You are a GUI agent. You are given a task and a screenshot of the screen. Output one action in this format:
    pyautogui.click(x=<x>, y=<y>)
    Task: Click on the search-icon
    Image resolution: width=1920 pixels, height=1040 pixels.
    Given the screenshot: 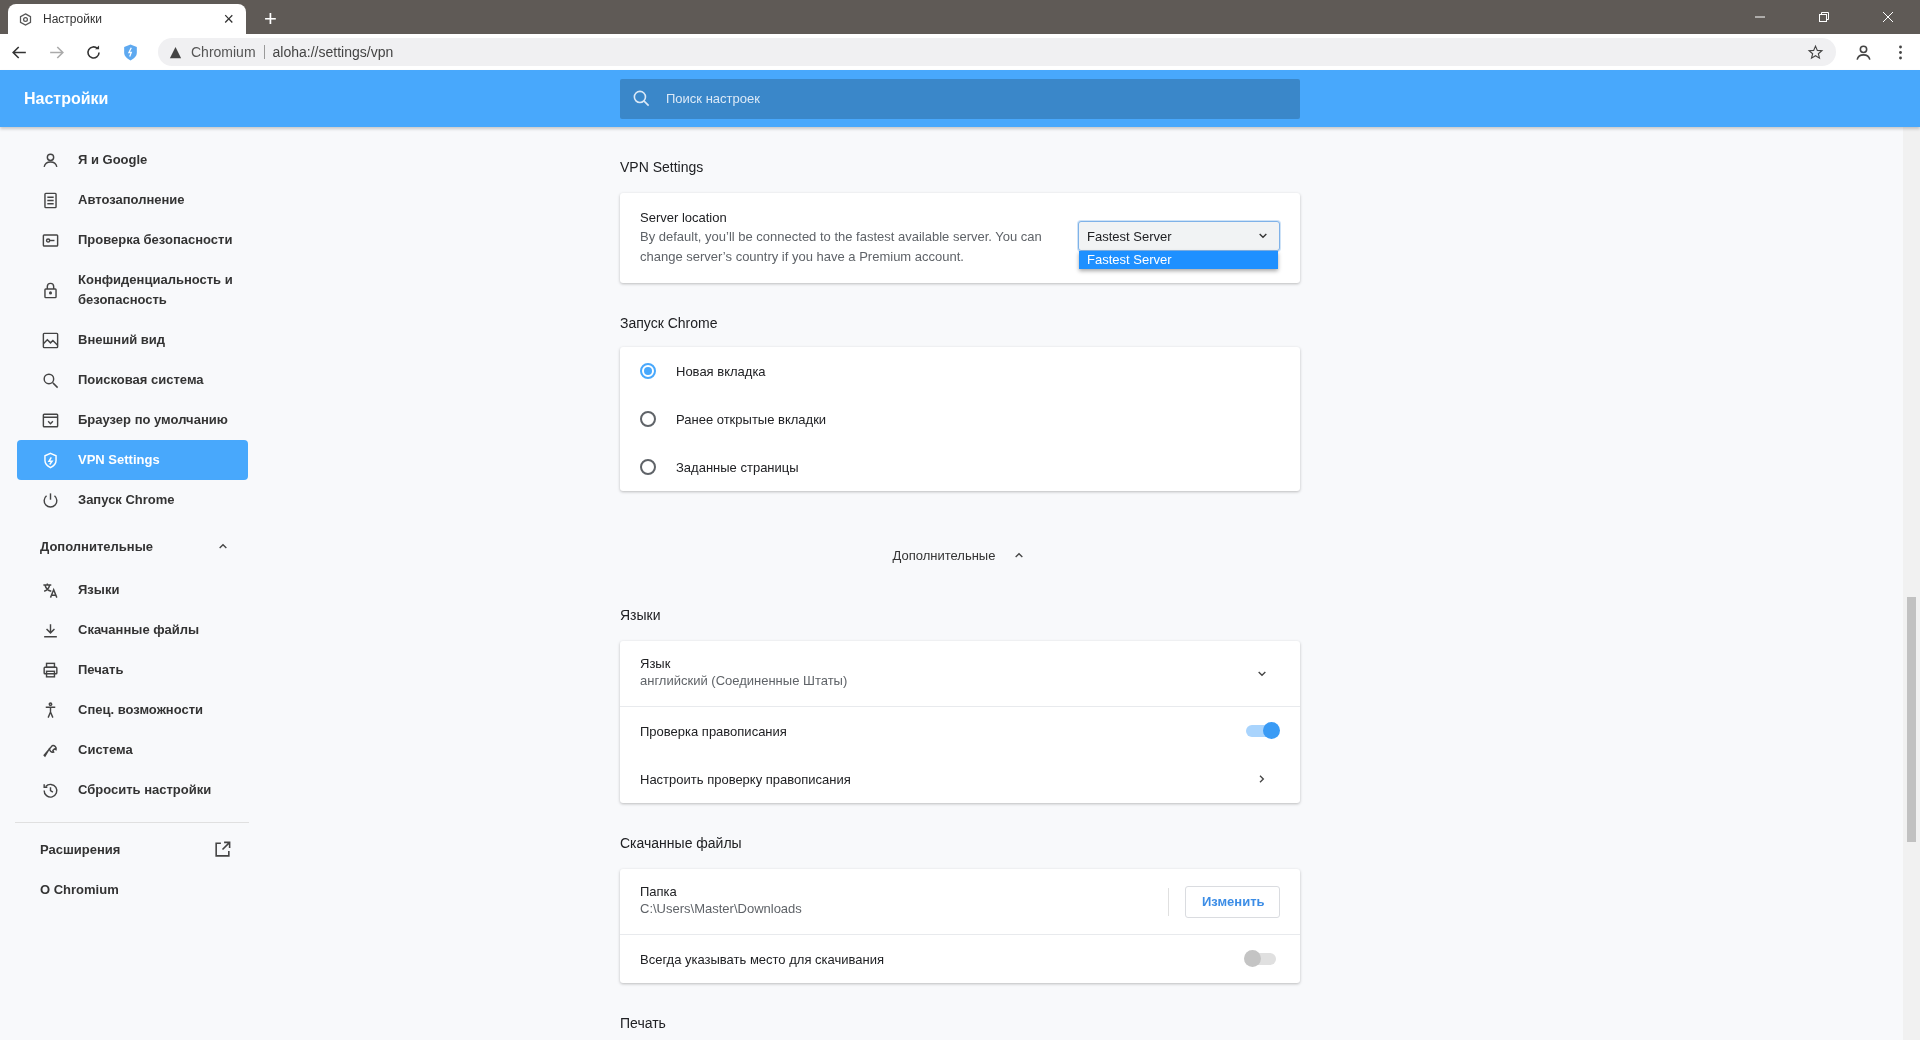 What is the action you would take?
    pyautogui.click(x=641, y=98)
    